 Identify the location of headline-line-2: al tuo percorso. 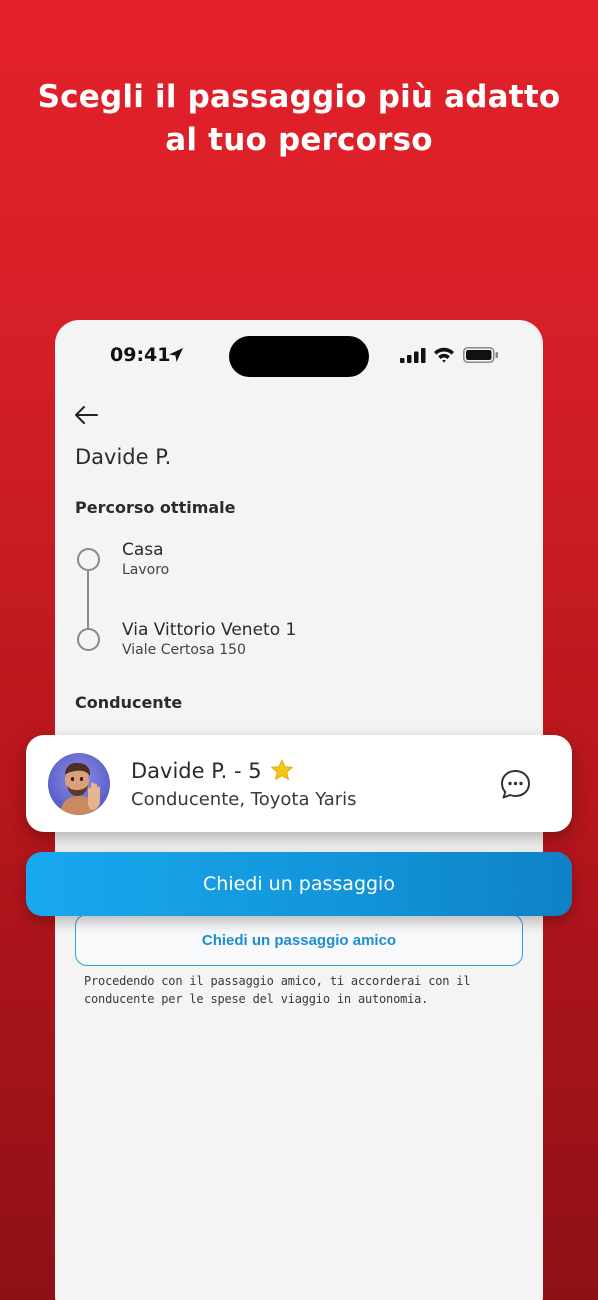
(299, 140).